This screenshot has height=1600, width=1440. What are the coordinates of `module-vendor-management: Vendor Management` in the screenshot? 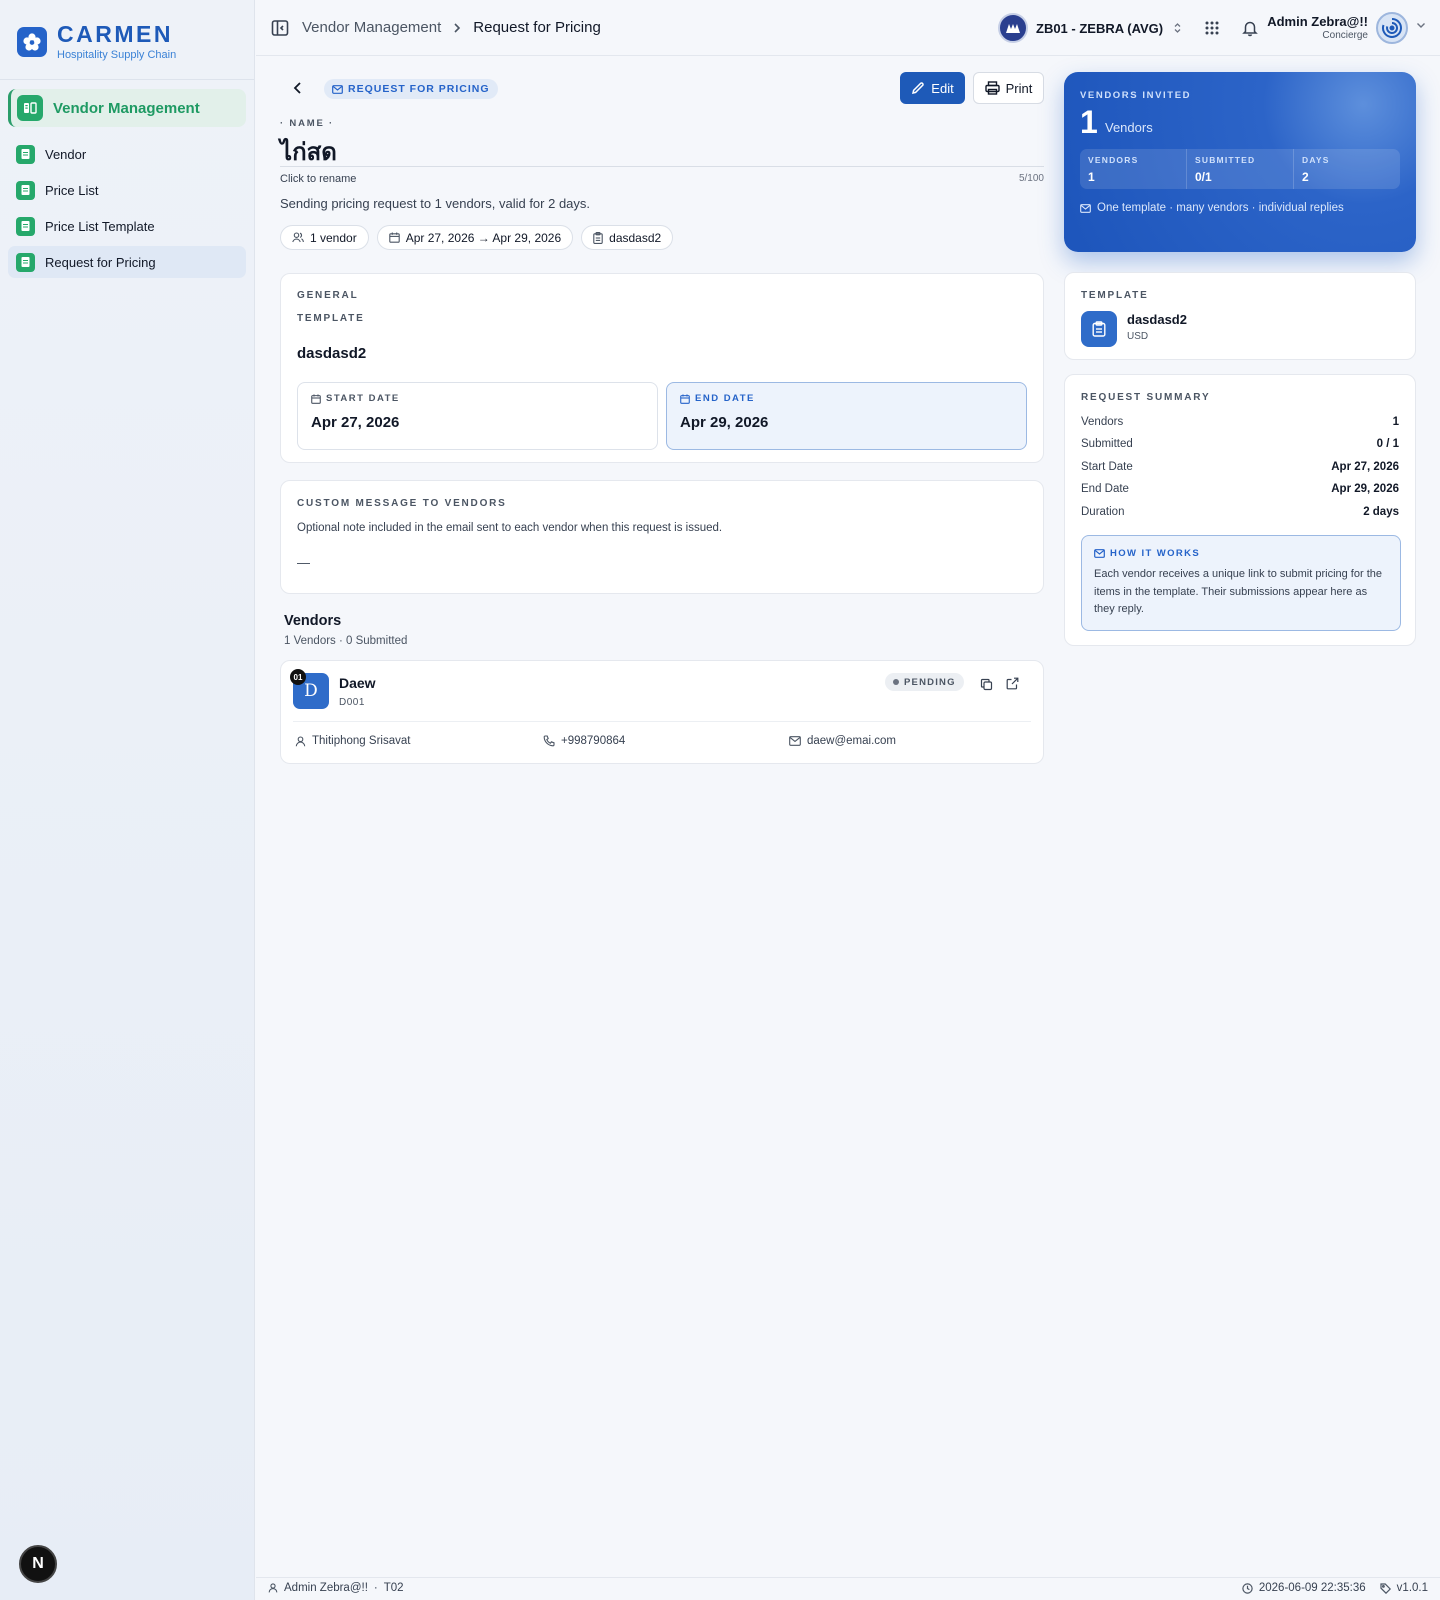 It's located at (127, 108).